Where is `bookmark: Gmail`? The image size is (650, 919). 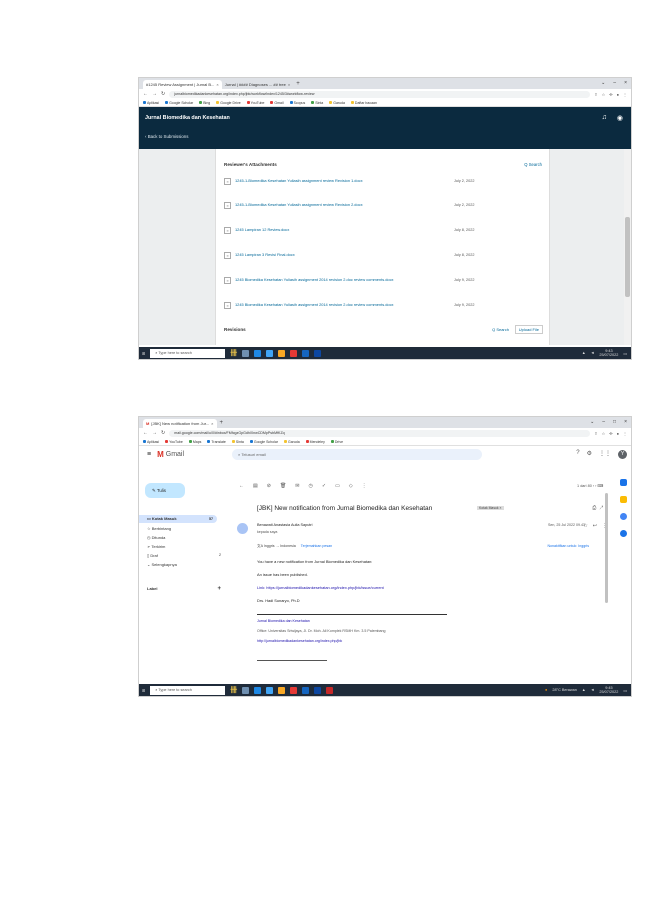
bookmark: Gmail is located at coordinates (277, 103).